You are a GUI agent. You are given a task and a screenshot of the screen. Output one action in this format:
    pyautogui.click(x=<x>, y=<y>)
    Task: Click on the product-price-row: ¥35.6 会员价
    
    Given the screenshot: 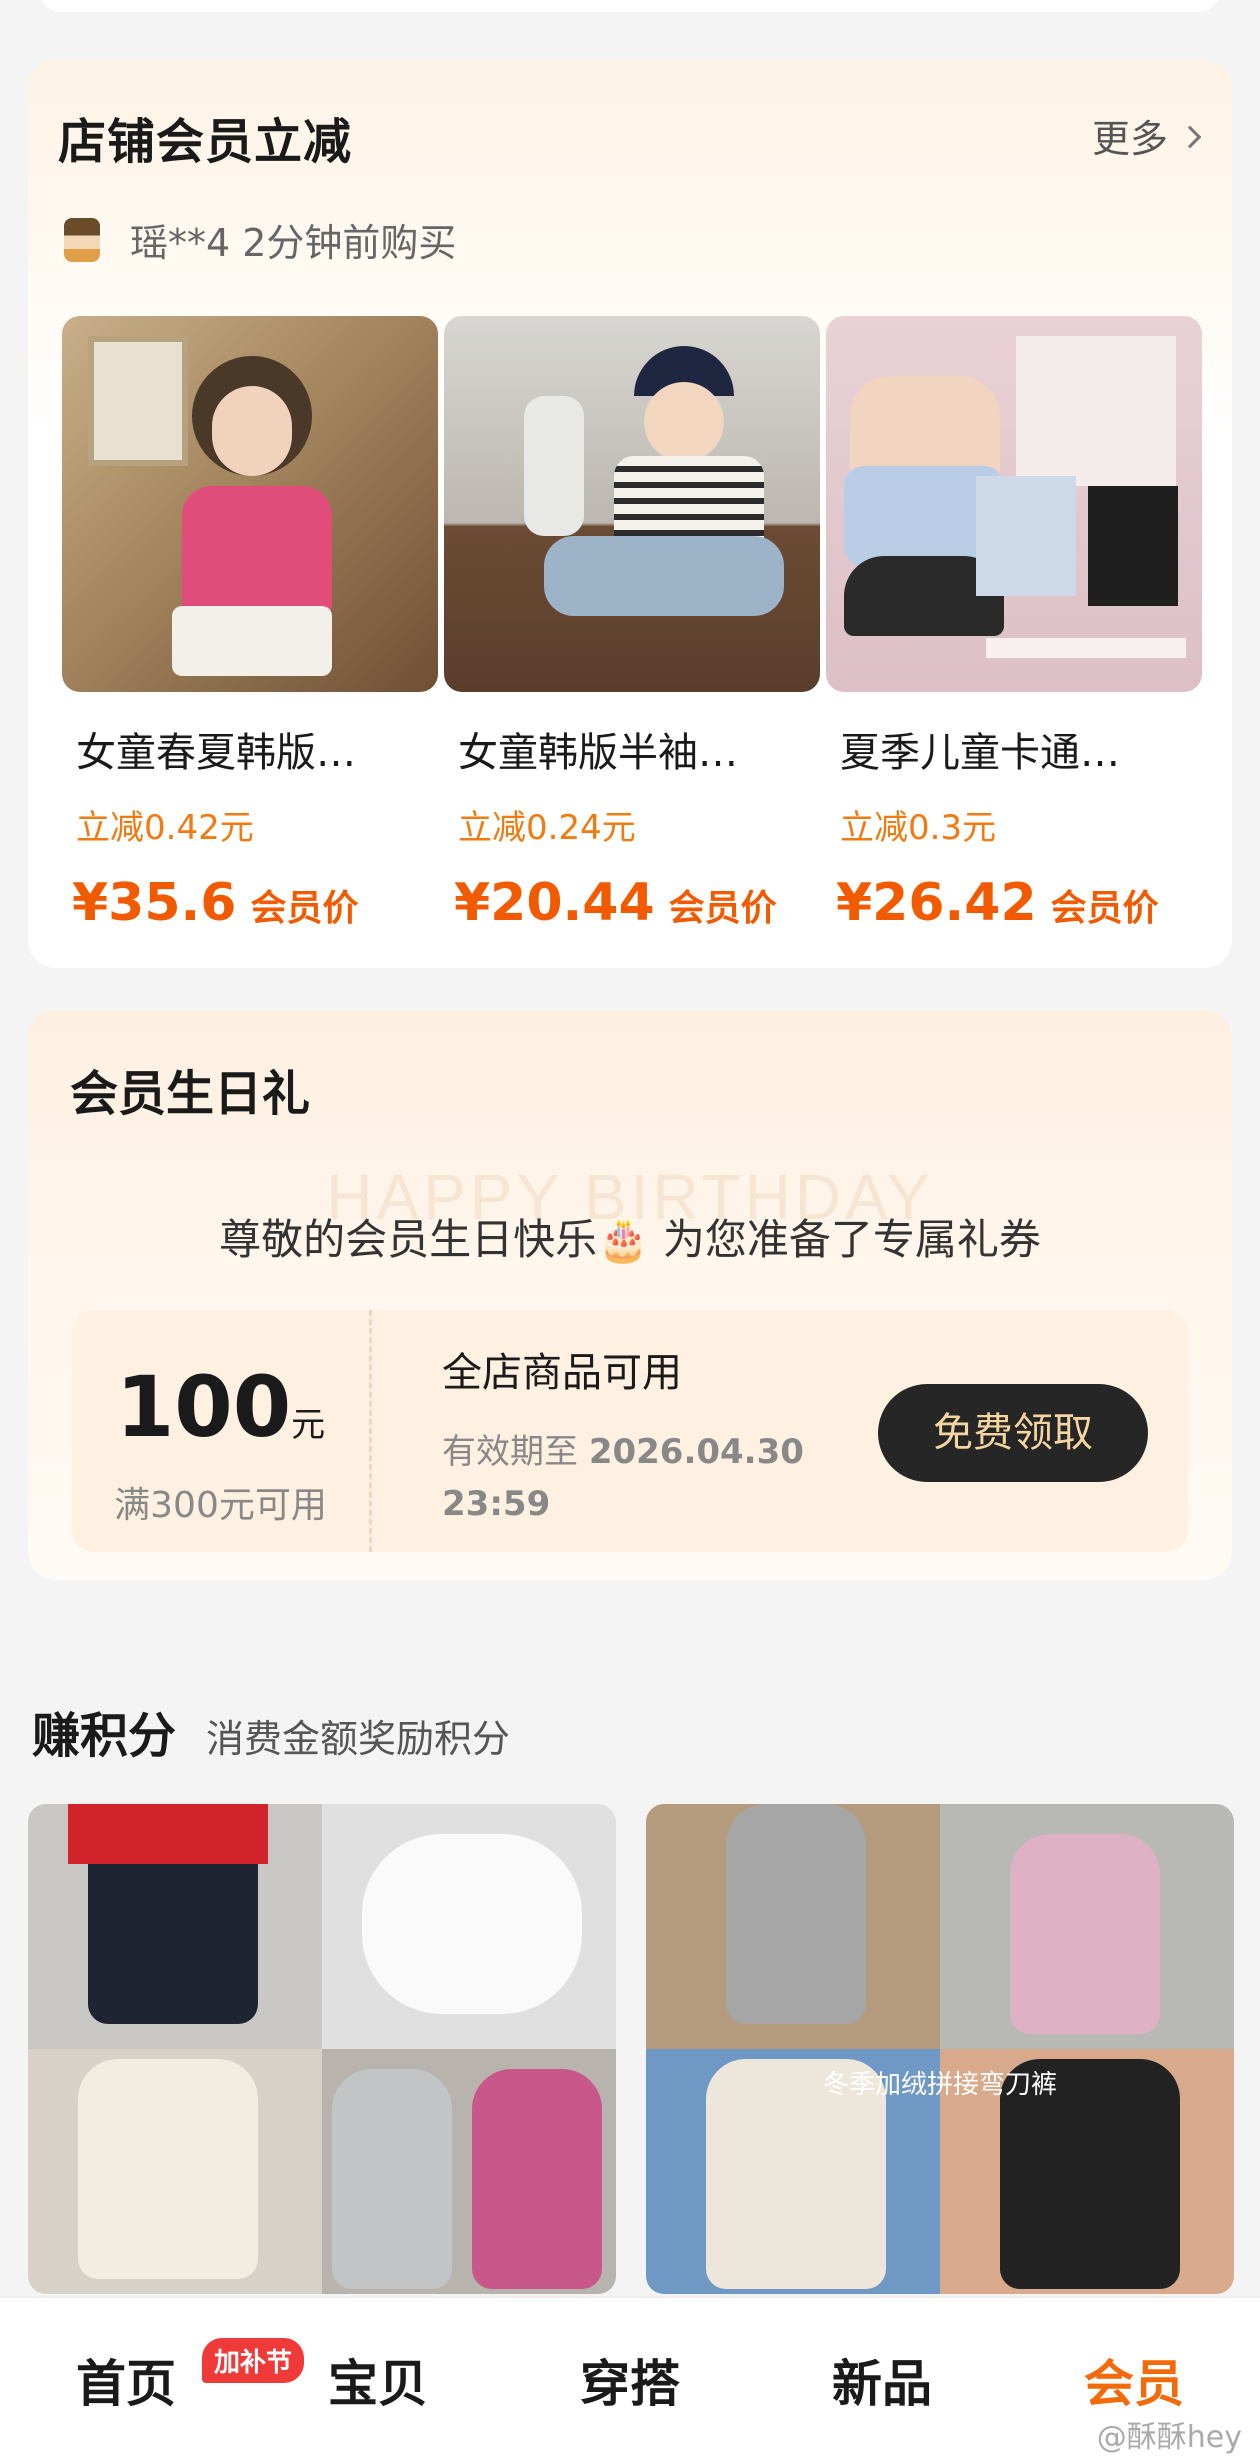 What is the action you would take?
    pyautogui.click(x=255, y=903)
    